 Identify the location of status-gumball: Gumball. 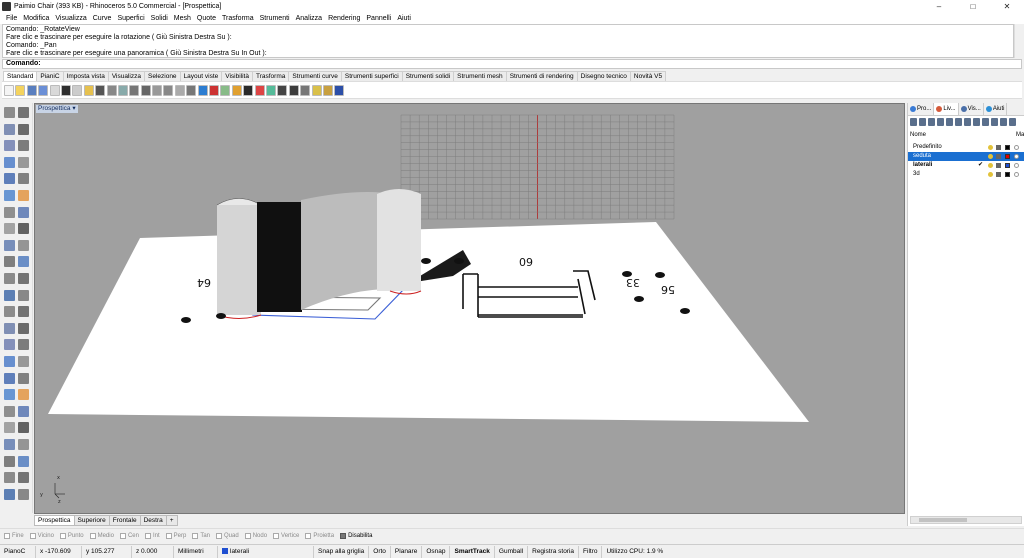
(512, 551).